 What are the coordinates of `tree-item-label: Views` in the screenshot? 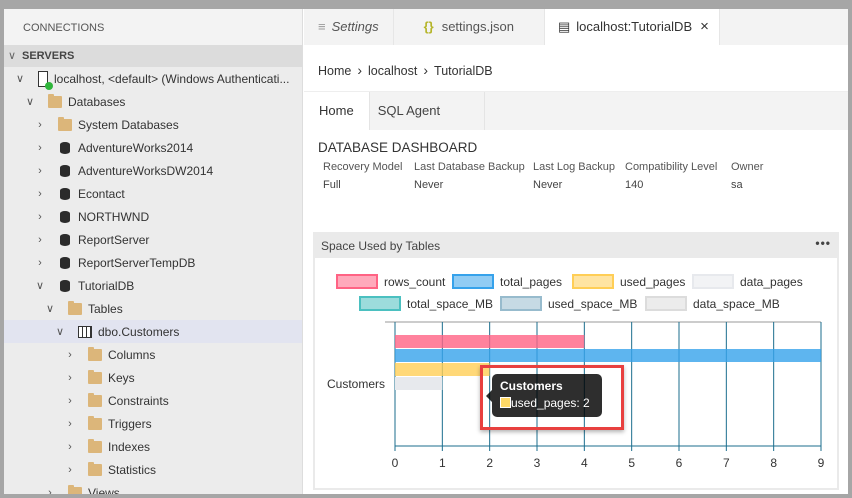 It's located at (104, 490).